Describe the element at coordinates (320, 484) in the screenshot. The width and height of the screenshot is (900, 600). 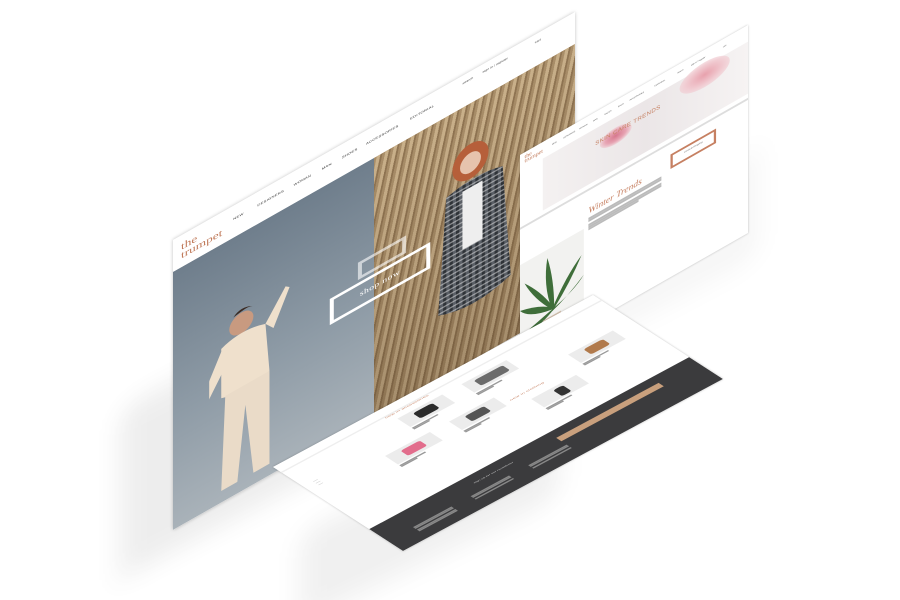
I see `sidebar-filters: — — —` at that location.